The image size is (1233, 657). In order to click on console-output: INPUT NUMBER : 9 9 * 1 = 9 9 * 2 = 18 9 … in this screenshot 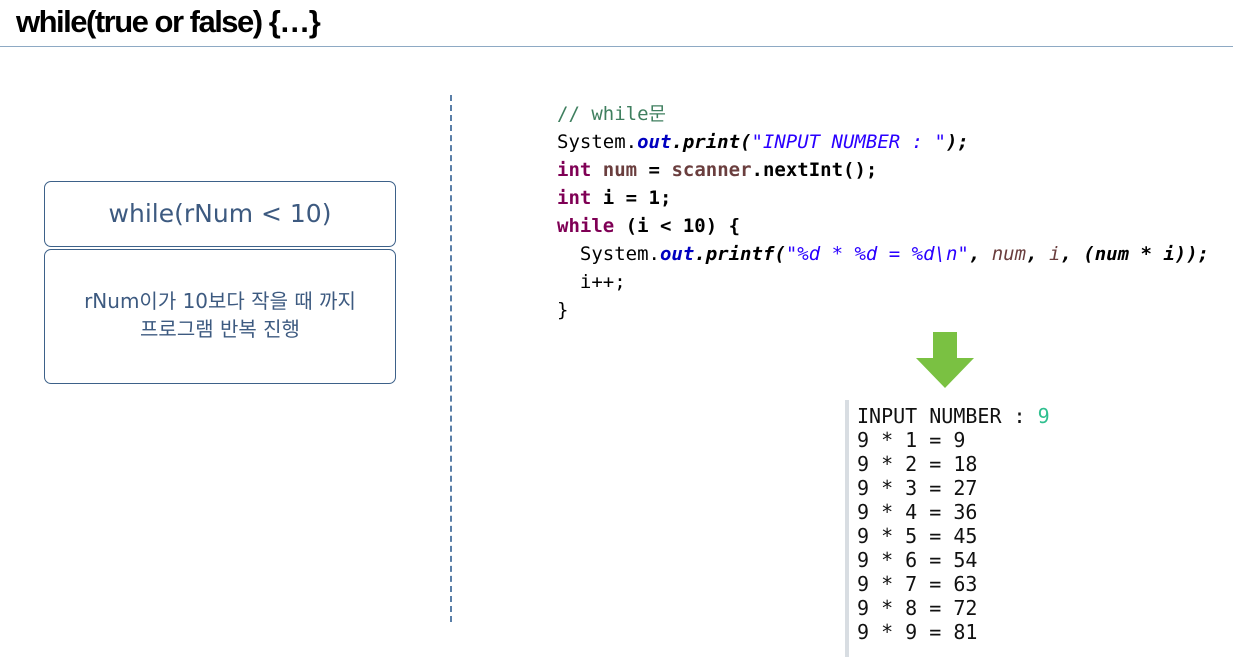, I will do `click(1039, 528)`.